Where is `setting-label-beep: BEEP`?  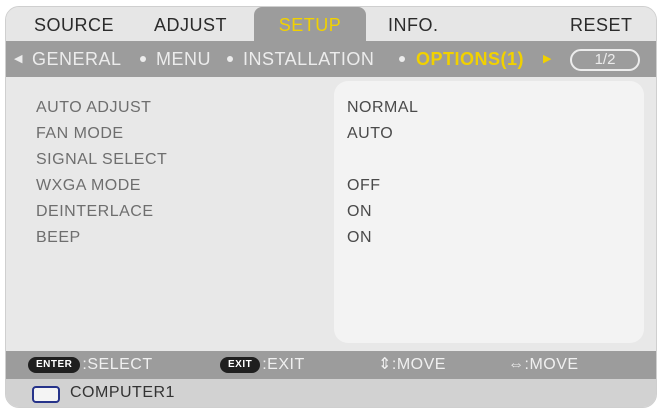 setting-label-beep: BEEP is located at coordinates (58, 238).